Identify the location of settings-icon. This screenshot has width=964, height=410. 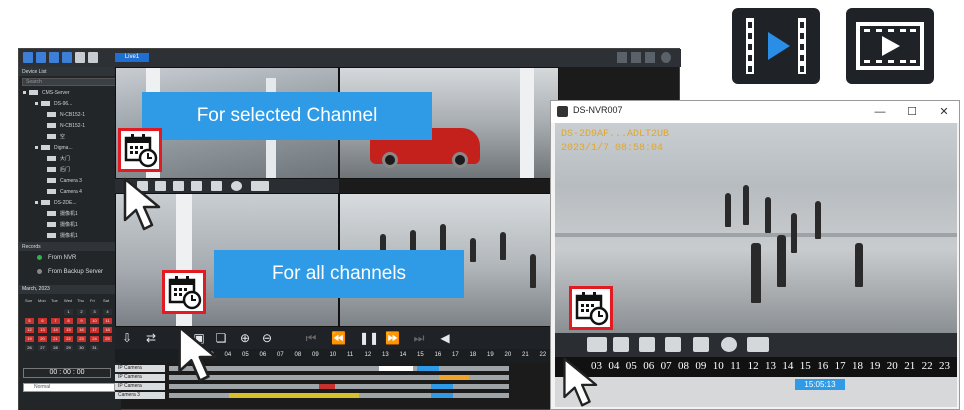
(650, 57).